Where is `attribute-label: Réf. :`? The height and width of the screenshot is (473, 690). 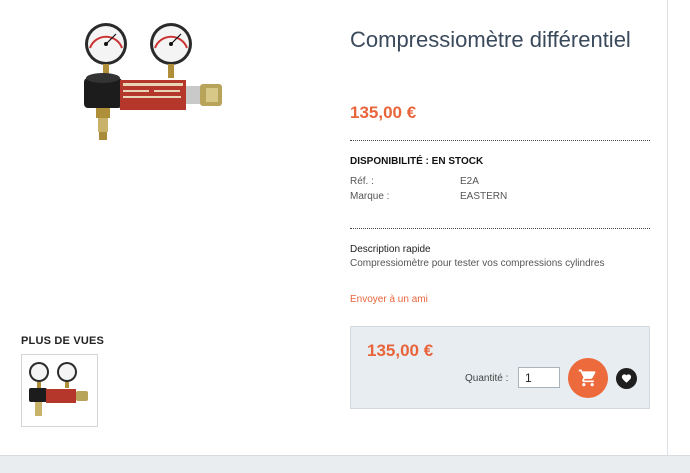
attribute-label: Réf. : is located at coordinates (362, 181).